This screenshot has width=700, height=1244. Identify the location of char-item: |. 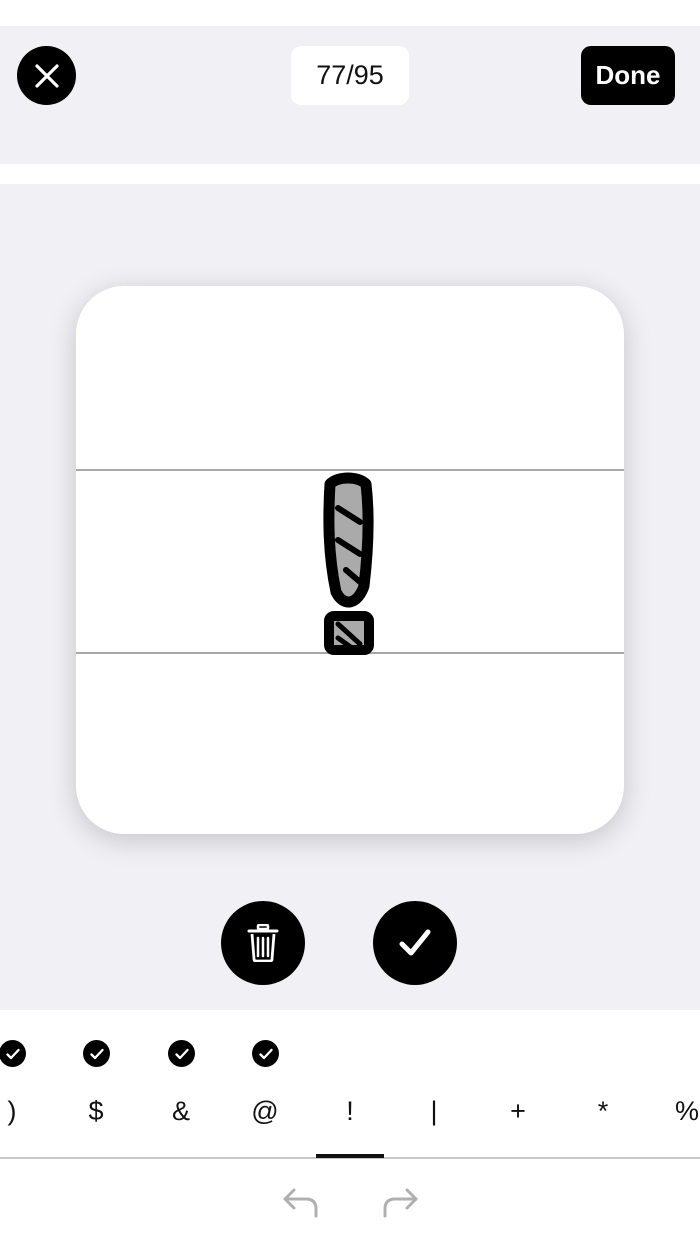
(434, 1094).